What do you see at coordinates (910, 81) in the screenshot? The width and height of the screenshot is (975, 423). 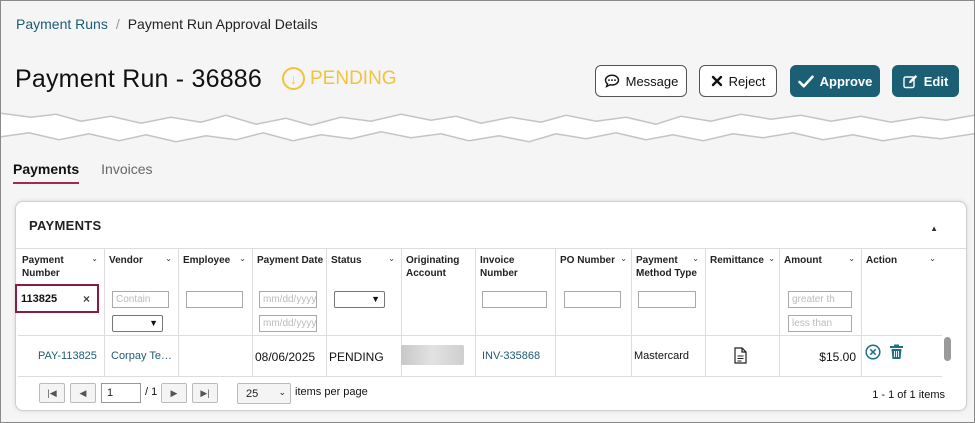 I see `edit-pencil-icon` at bounding box center [910, 81].